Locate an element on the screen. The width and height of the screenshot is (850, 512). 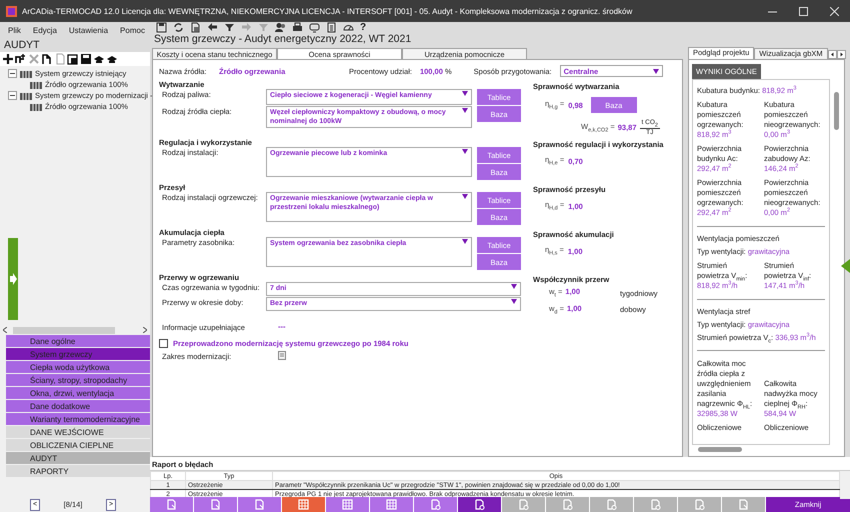
checkbox is located at coordinates (163, 343).